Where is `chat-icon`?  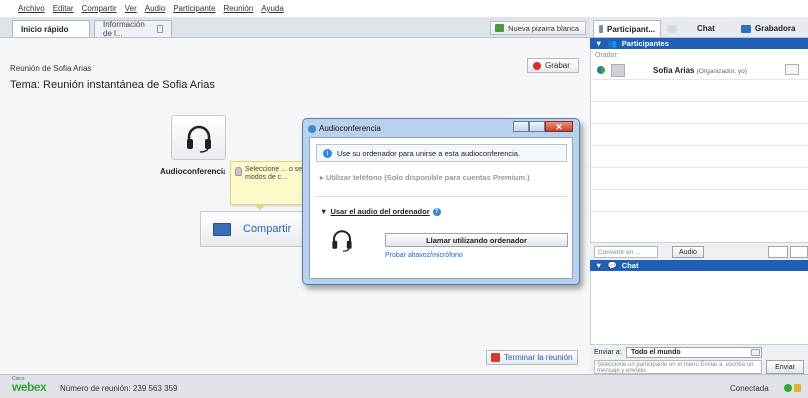
chat-icon is located at coordinates (672, 28).